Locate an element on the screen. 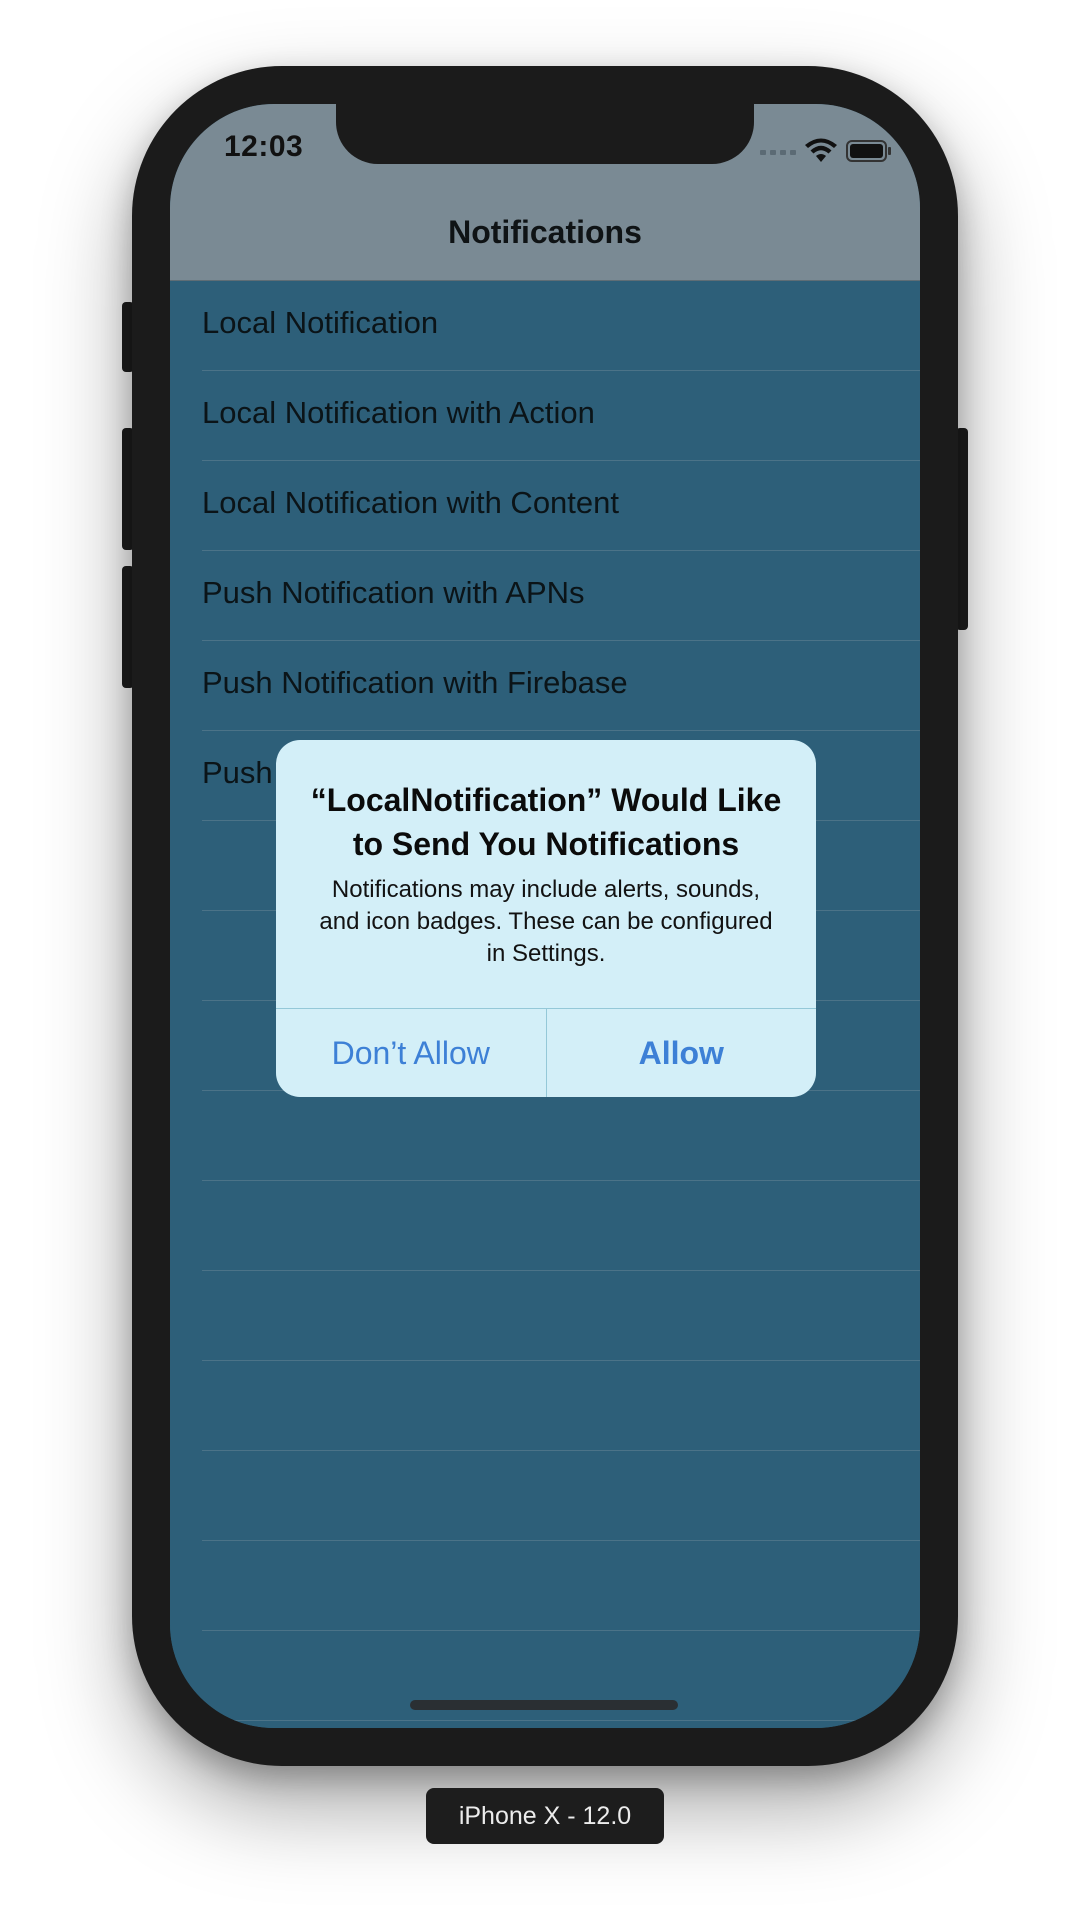  table-row: Local Notification with Action is located at coordinates (561, 416).